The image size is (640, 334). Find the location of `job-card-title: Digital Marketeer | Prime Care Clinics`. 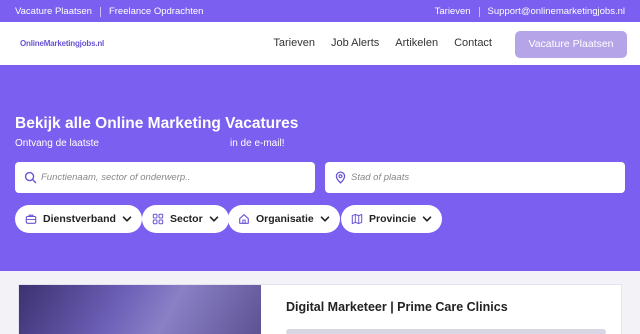

job-card-title: Digital Marketeer | Prime Care Clinics is located at coordinates (397, 307).